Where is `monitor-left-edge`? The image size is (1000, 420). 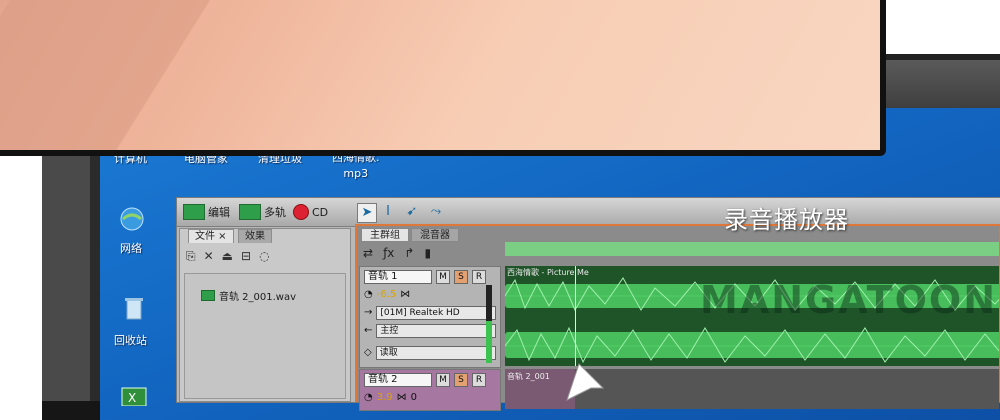 monitor-left-edge is located at coordinates (71, 273).